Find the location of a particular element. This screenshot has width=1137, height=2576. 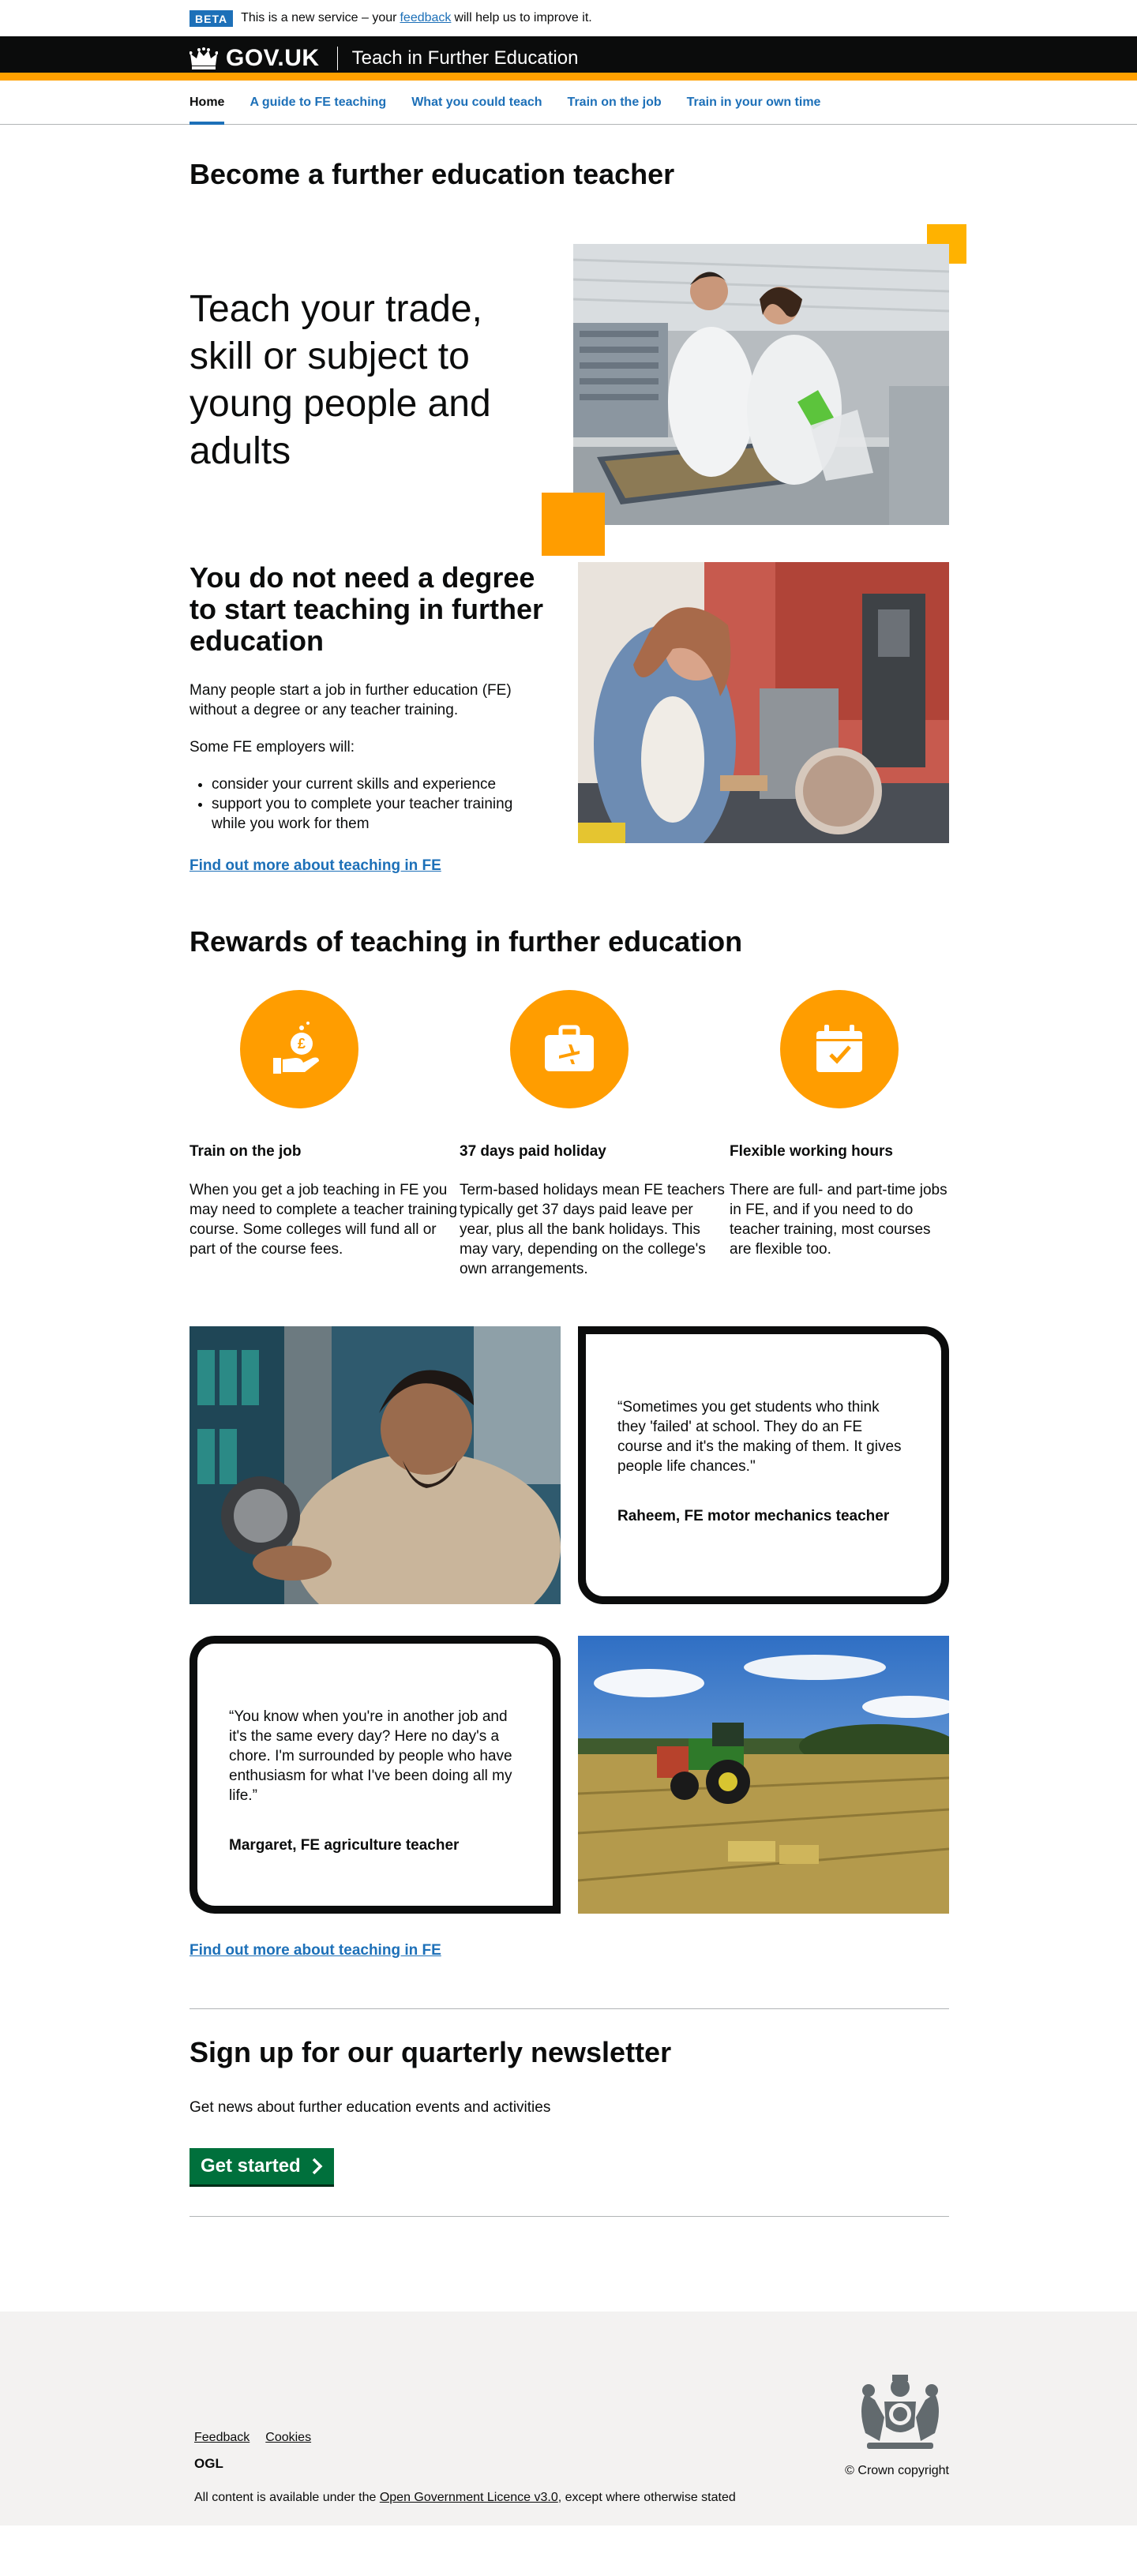

footer-link-feedback: Feedback is located at coordinates (222, 2438).